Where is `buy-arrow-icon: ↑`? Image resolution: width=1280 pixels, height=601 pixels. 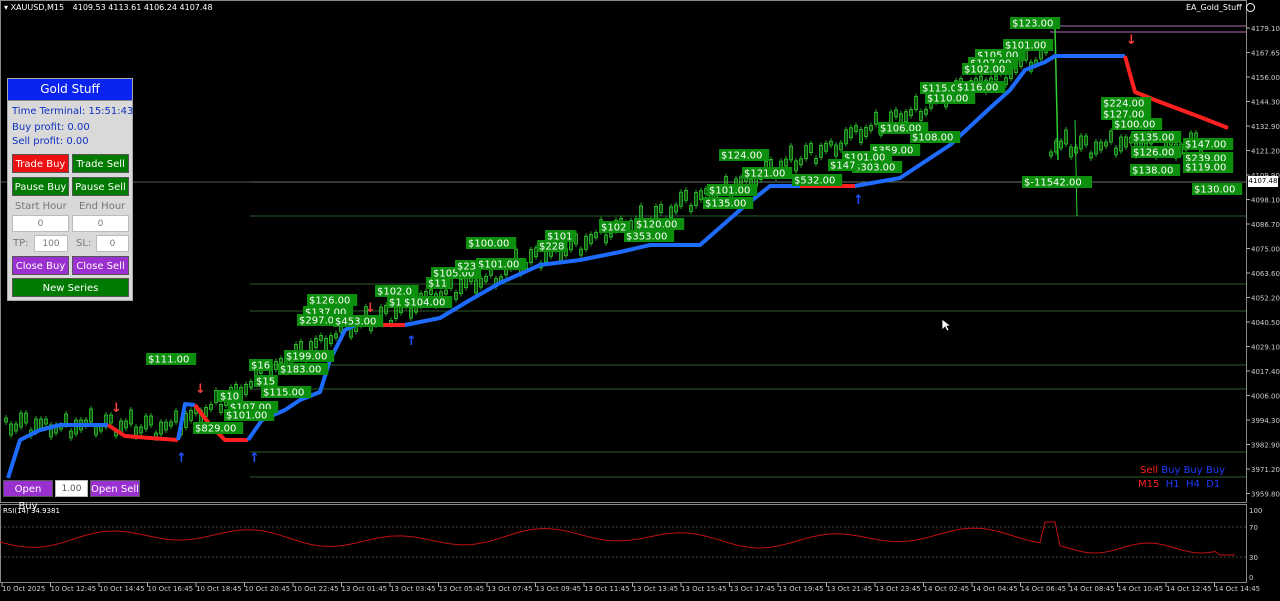
buy-arrow-icon: ↑ is located at coordinates (254, 458).